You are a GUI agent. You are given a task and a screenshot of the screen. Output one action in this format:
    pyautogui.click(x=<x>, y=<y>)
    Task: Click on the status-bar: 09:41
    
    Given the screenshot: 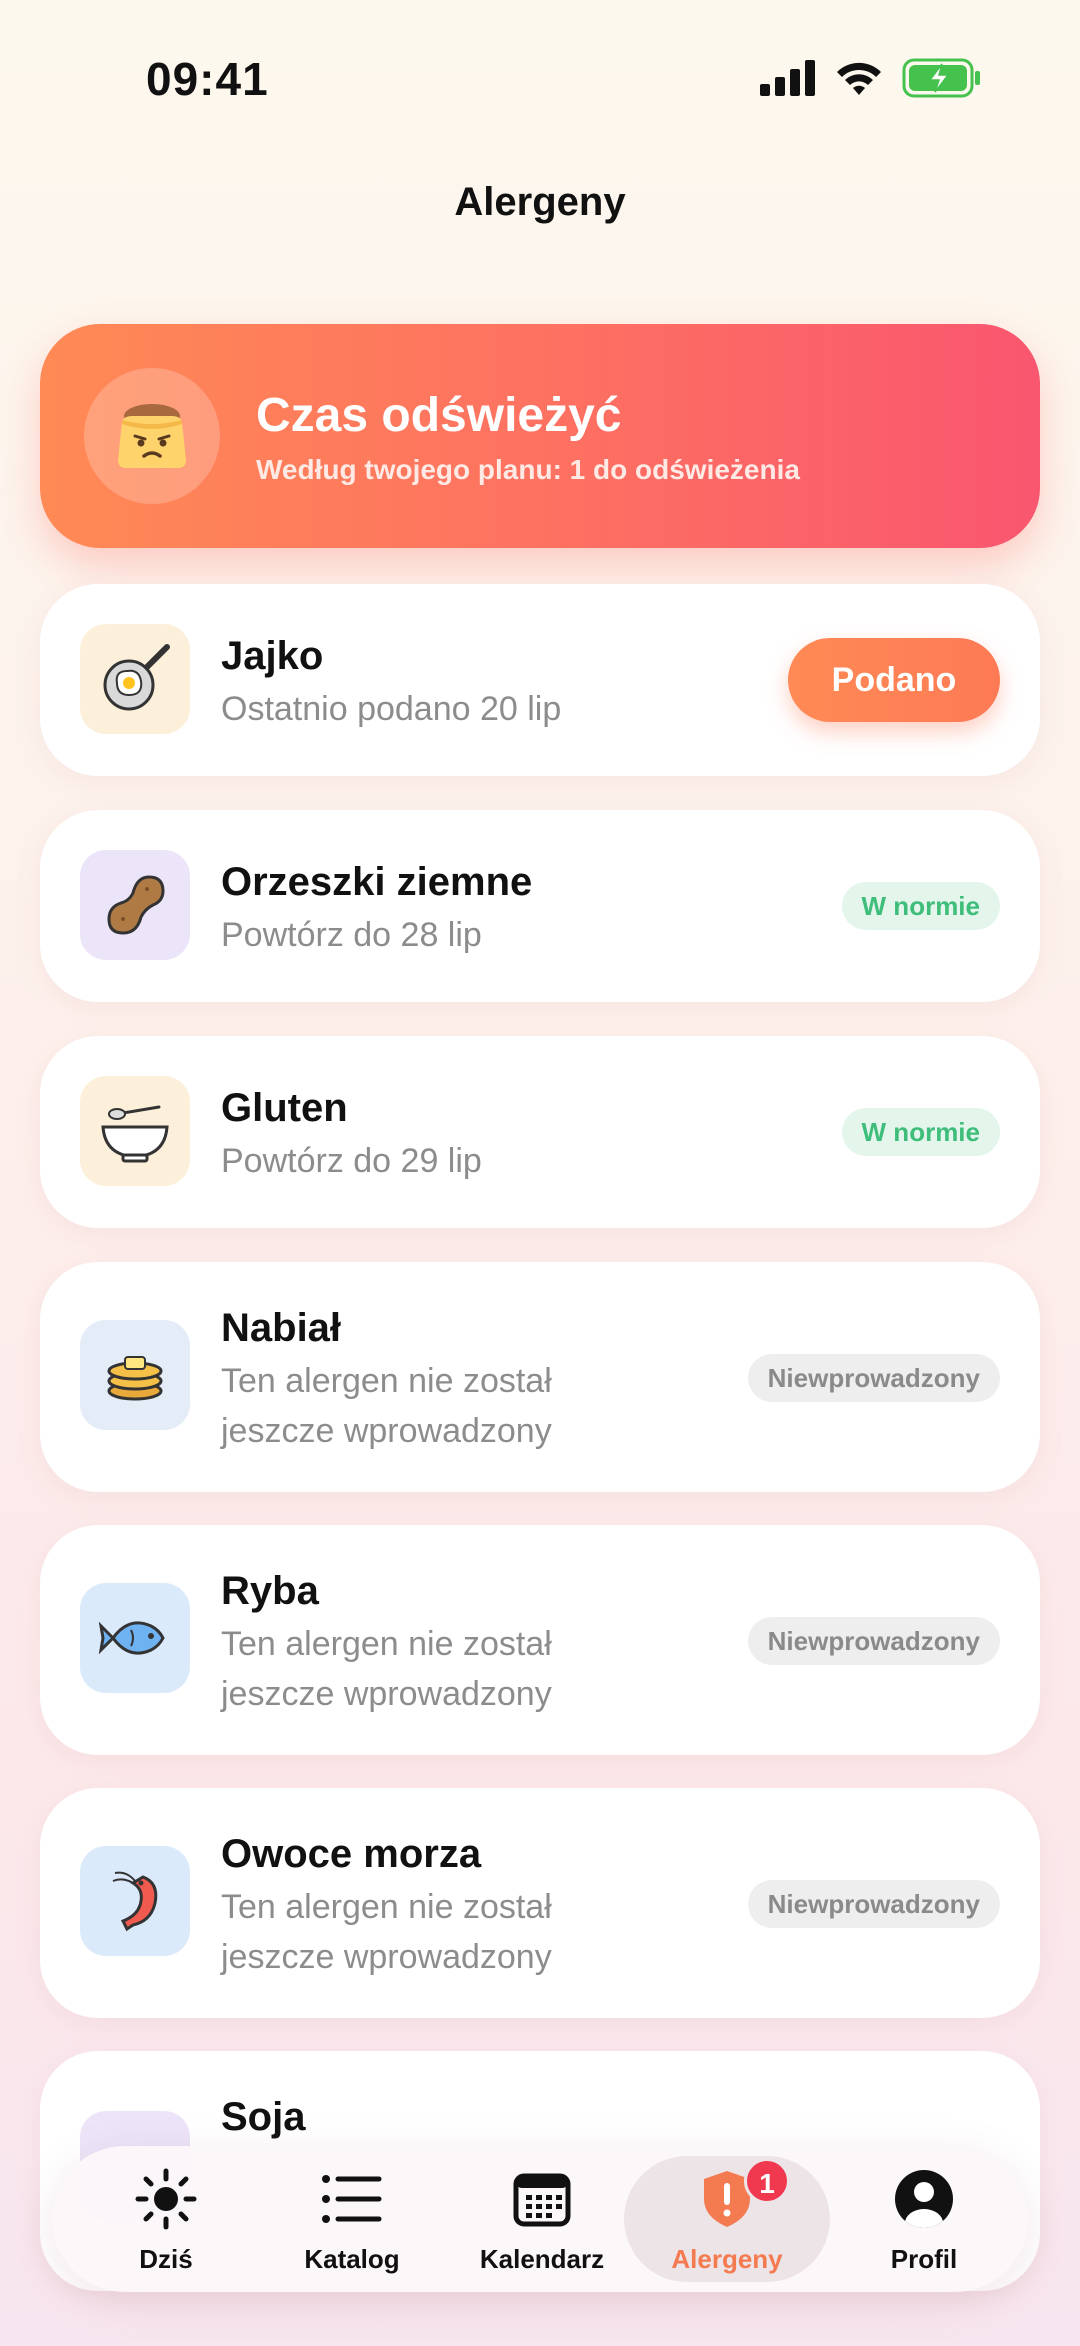 What is the action you would take?
    pyautogui.click(x=540, y=80)
    